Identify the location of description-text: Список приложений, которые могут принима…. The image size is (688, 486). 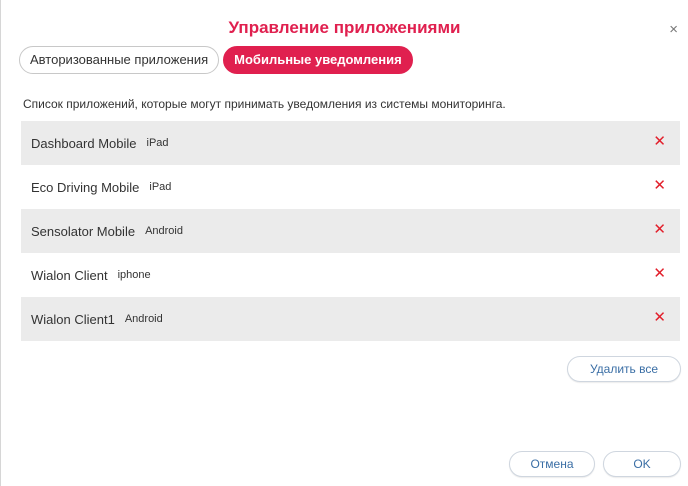
(264, 104).